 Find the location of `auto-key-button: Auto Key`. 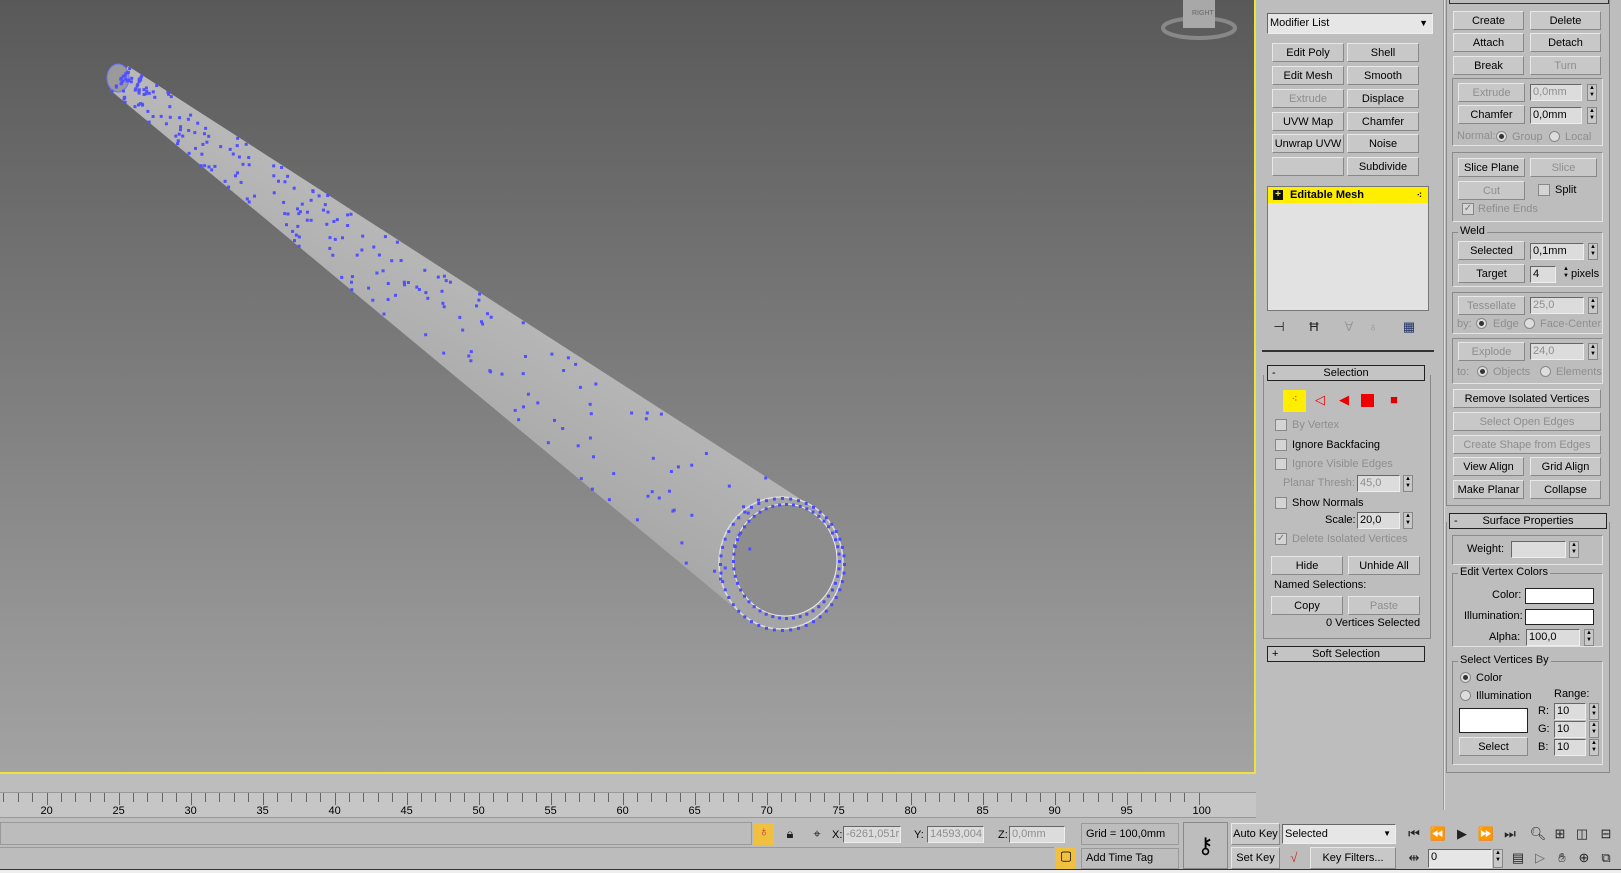

auto-key-button: Auto Key is located at coordinates (1255, 834).